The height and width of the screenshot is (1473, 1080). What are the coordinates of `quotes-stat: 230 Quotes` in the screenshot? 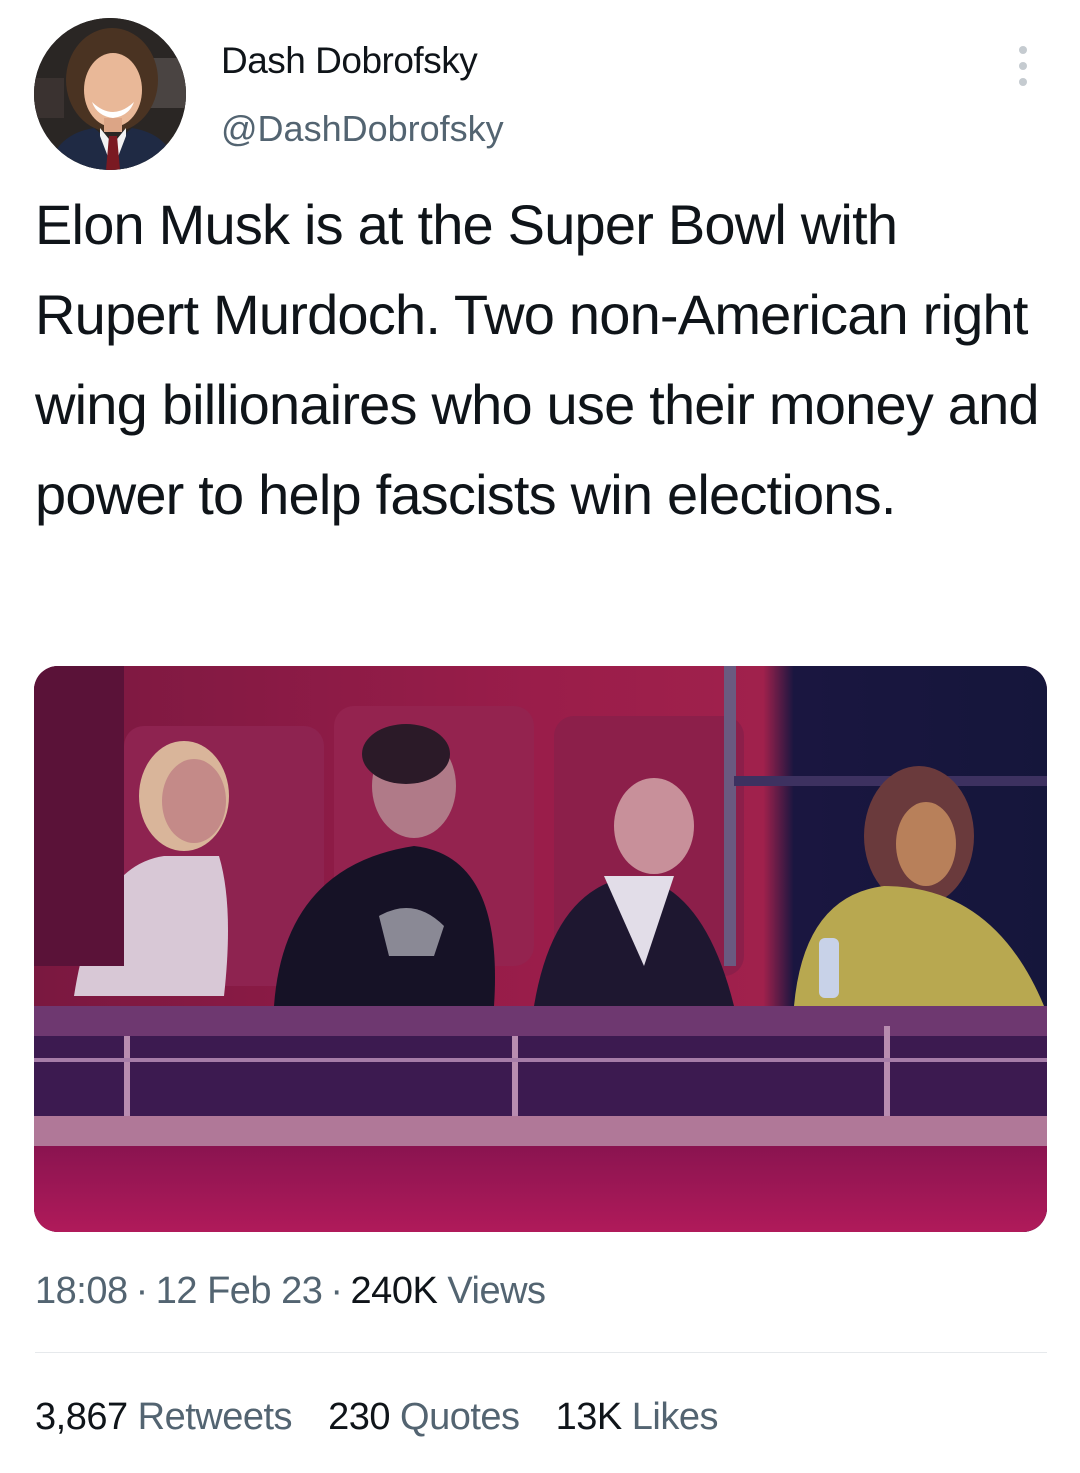 It's located at (424, 1417).